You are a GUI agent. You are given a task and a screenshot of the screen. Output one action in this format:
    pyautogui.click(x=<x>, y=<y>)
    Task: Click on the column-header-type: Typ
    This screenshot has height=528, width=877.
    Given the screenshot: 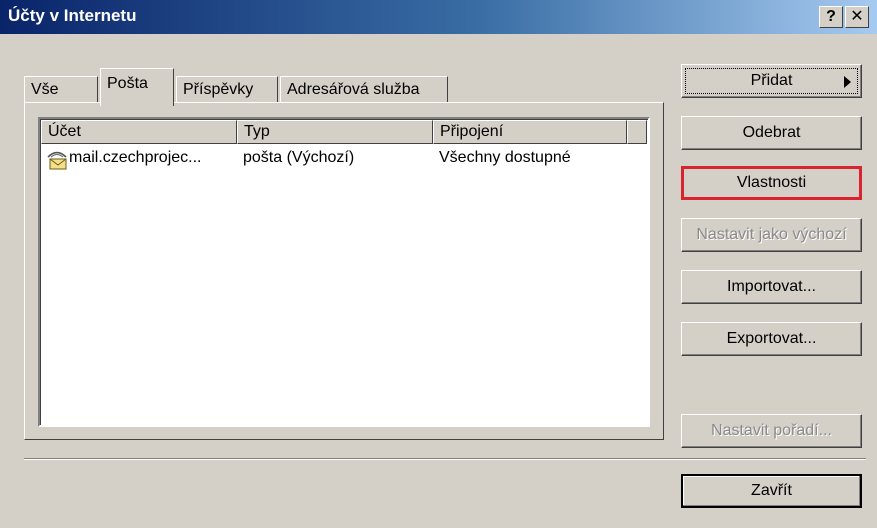 What is the action you would take?
    pyautogui.click(x=335, y=132)
    